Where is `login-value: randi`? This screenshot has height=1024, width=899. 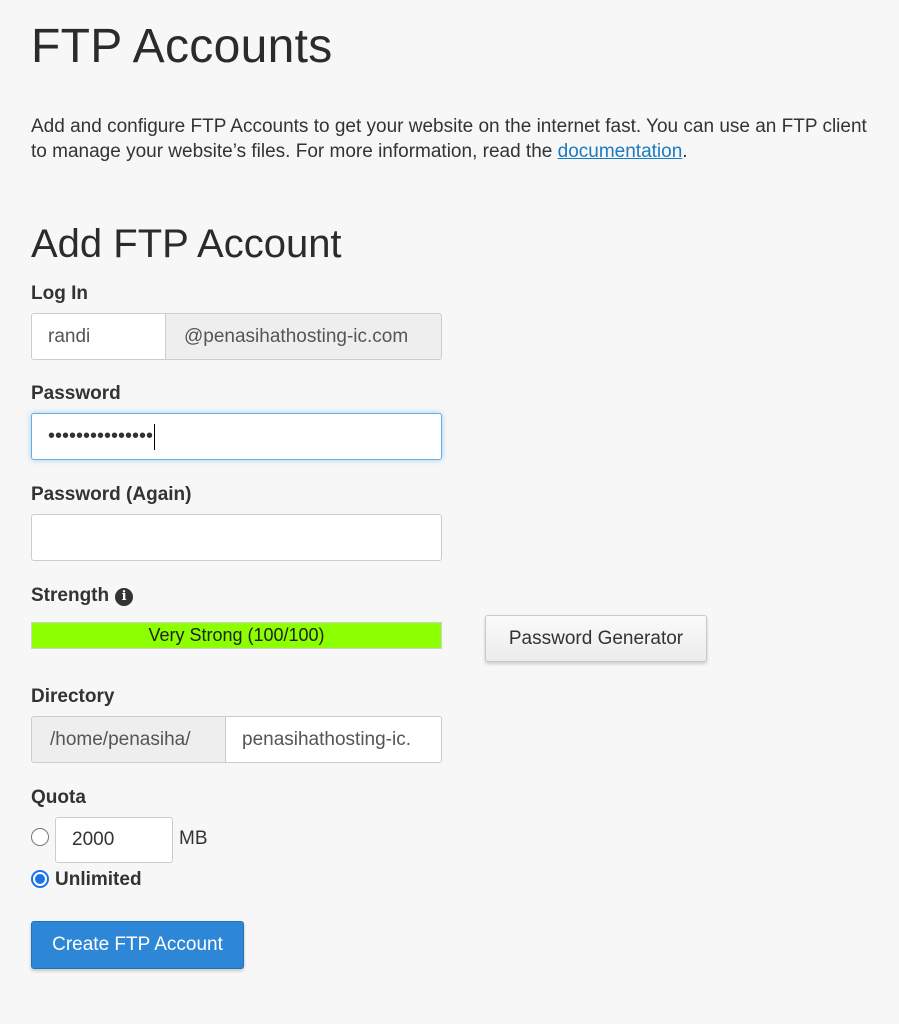
login-value: randi is located at coordinates (69, 336).